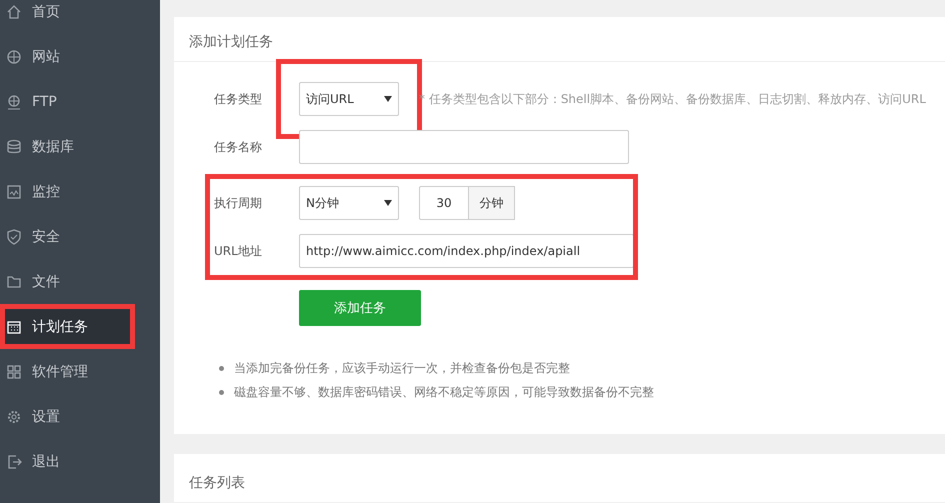  I want to click on field-label: URL地址, so click(238, 251).